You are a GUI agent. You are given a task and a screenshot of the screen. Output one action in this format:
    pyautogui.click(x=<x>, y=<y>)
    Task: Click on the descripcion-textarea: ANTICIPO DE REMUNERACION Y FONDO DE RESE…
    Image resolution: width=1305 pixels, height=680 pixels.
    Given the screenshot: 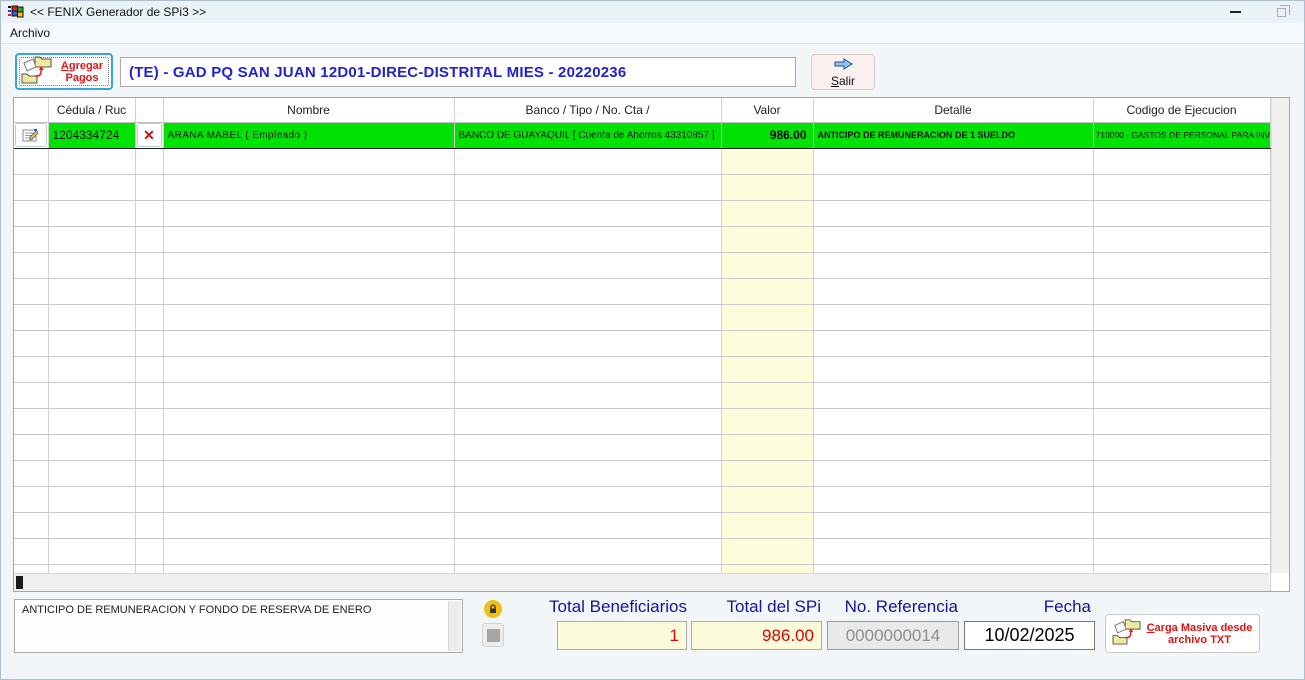 What is the action you would take?
    pyautogui.click(x=238, y=626)
    